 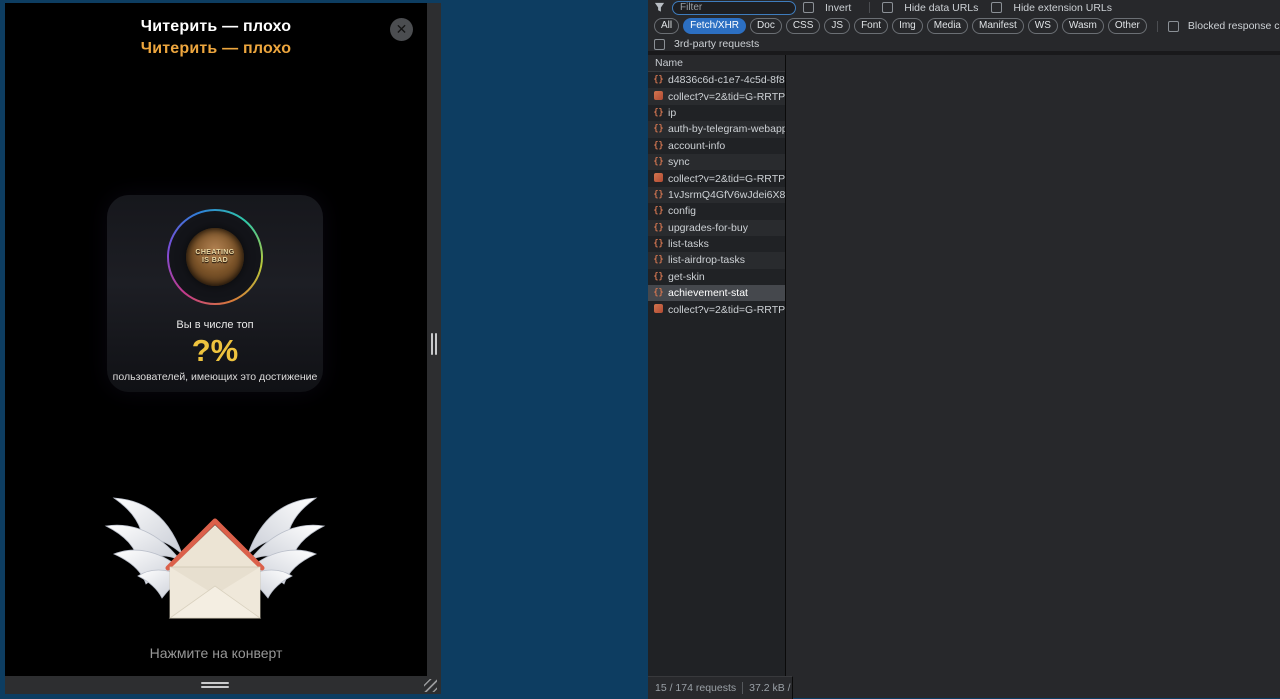 What do you see at coordinates (717, 44) in the screenshot?
I see `third-party-label: 3rd-party requests` at bounding box center [717, 44].